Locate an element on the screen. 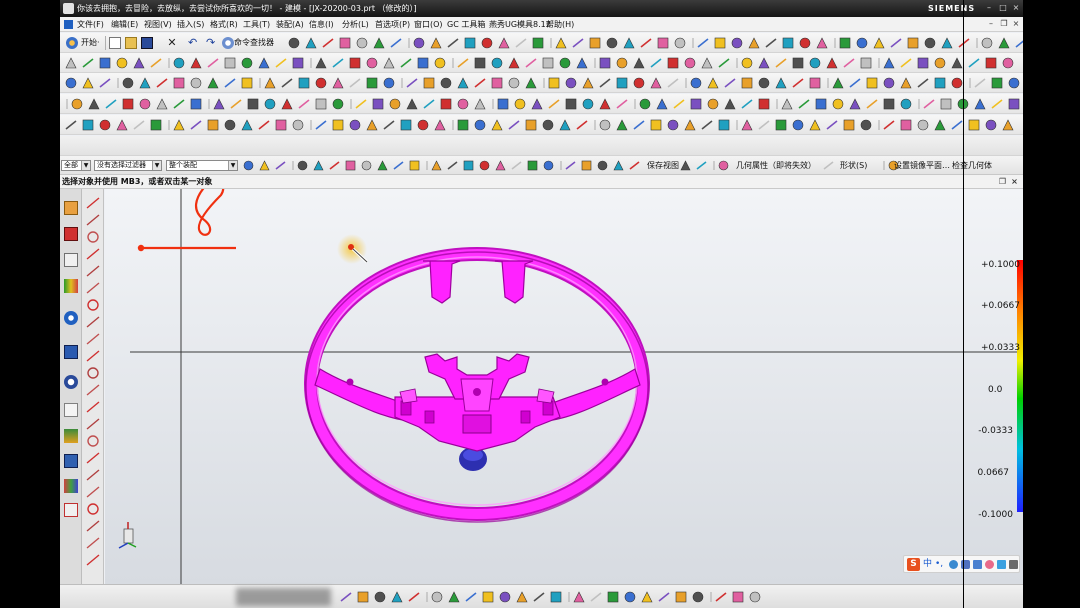 This screenshot has height=608, width=1080. menu-format: 格式(R) is located at coordinates (224, 24).